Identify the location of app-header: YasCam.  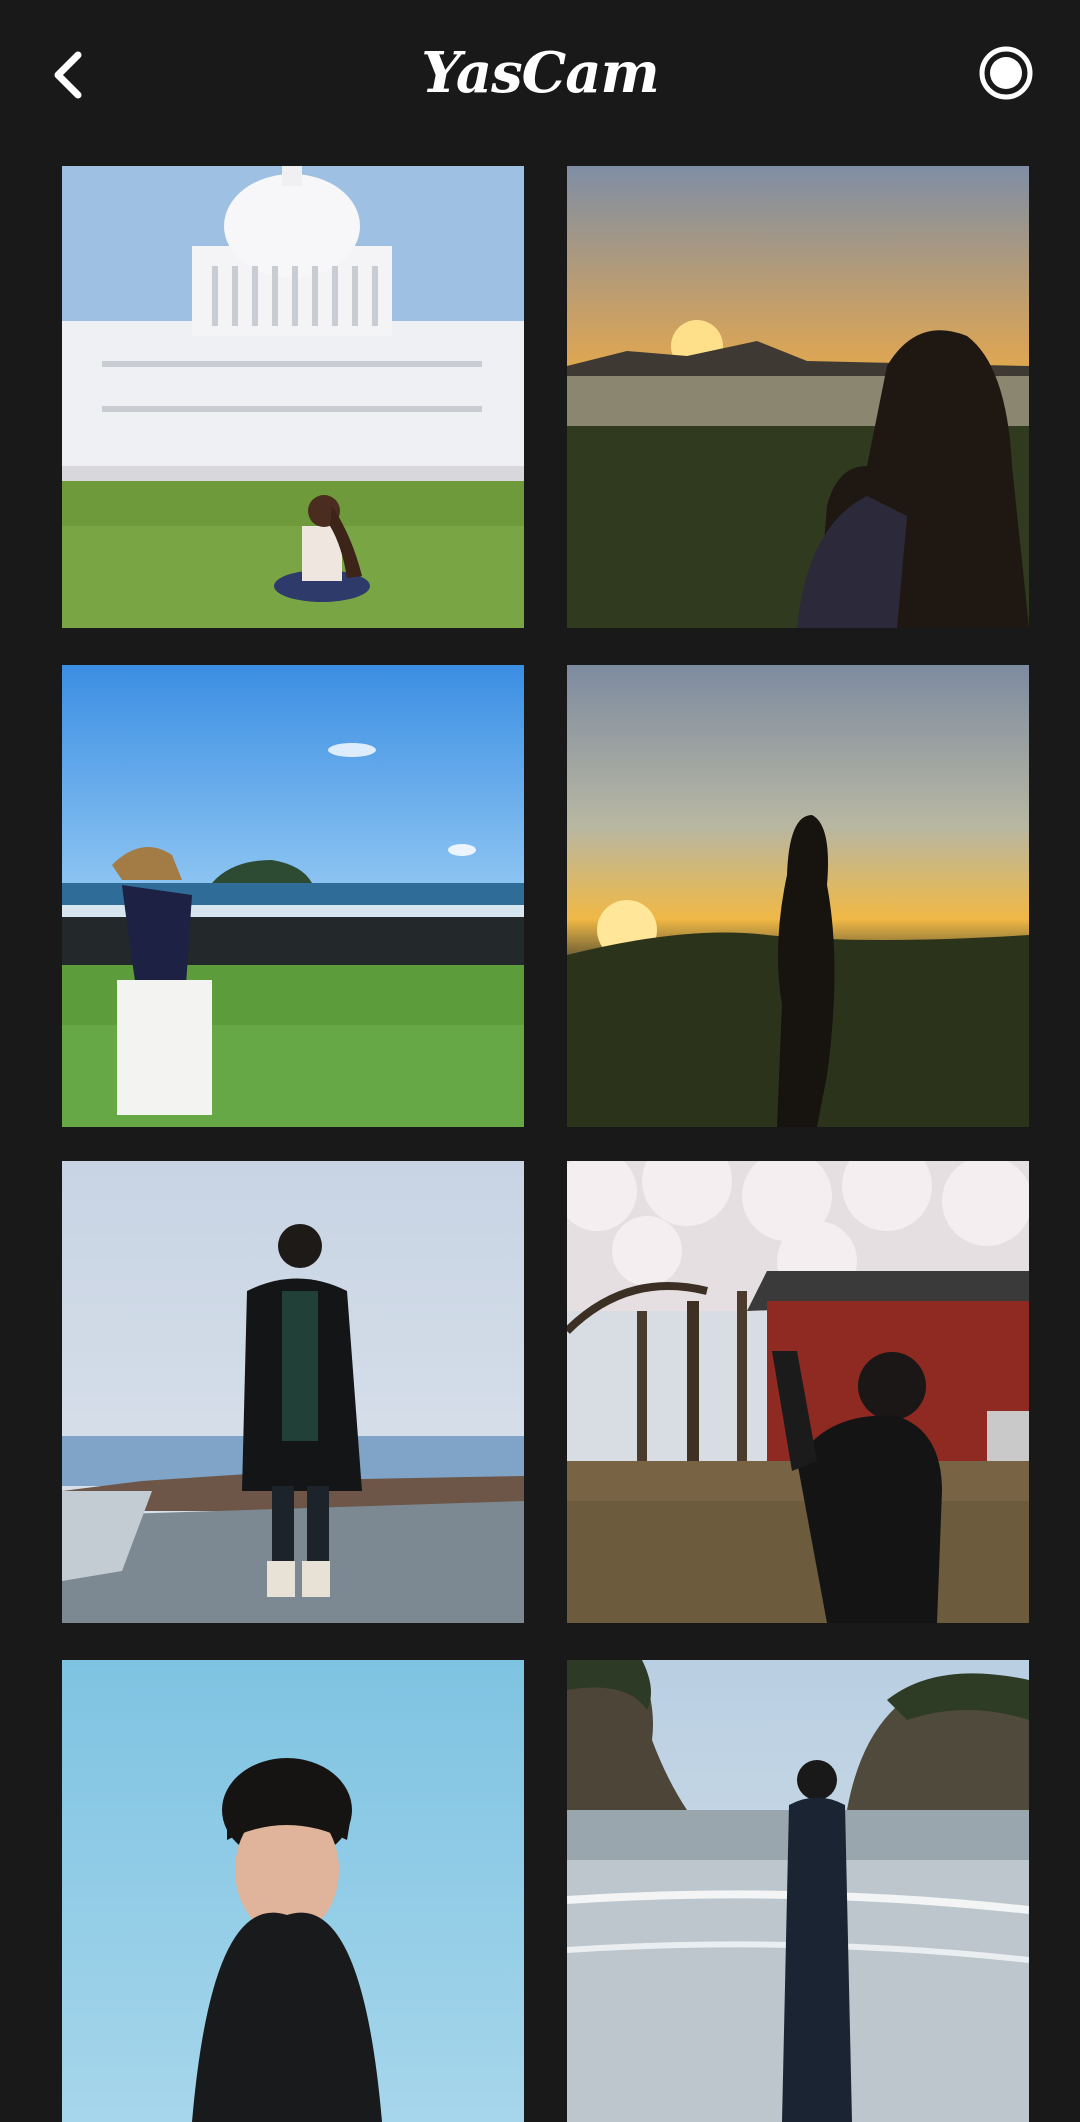
(540, 75).